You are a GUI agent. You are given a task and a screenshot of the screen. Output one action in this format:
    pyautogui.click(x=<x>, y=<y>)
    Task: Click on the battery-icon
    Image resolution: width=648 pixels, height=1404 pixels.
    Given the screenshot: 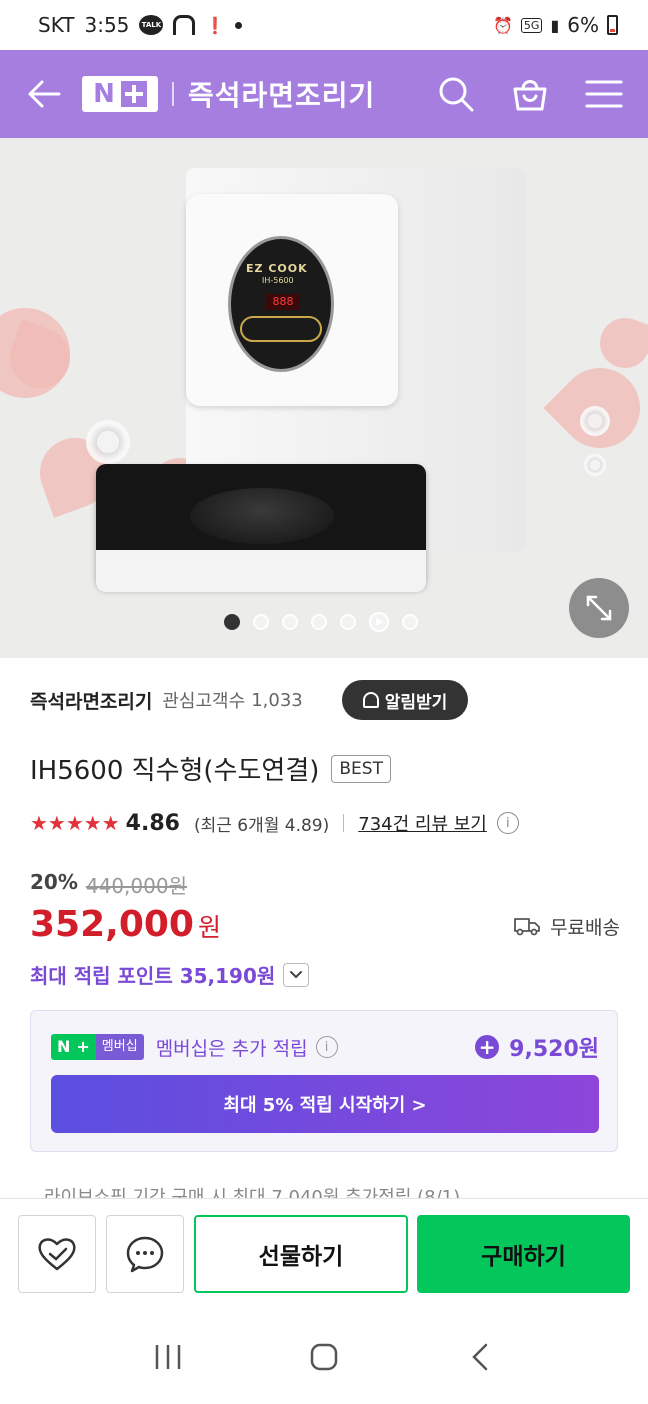 What is the action you would take?
    pyautogui.click(x=612, y=25)
    